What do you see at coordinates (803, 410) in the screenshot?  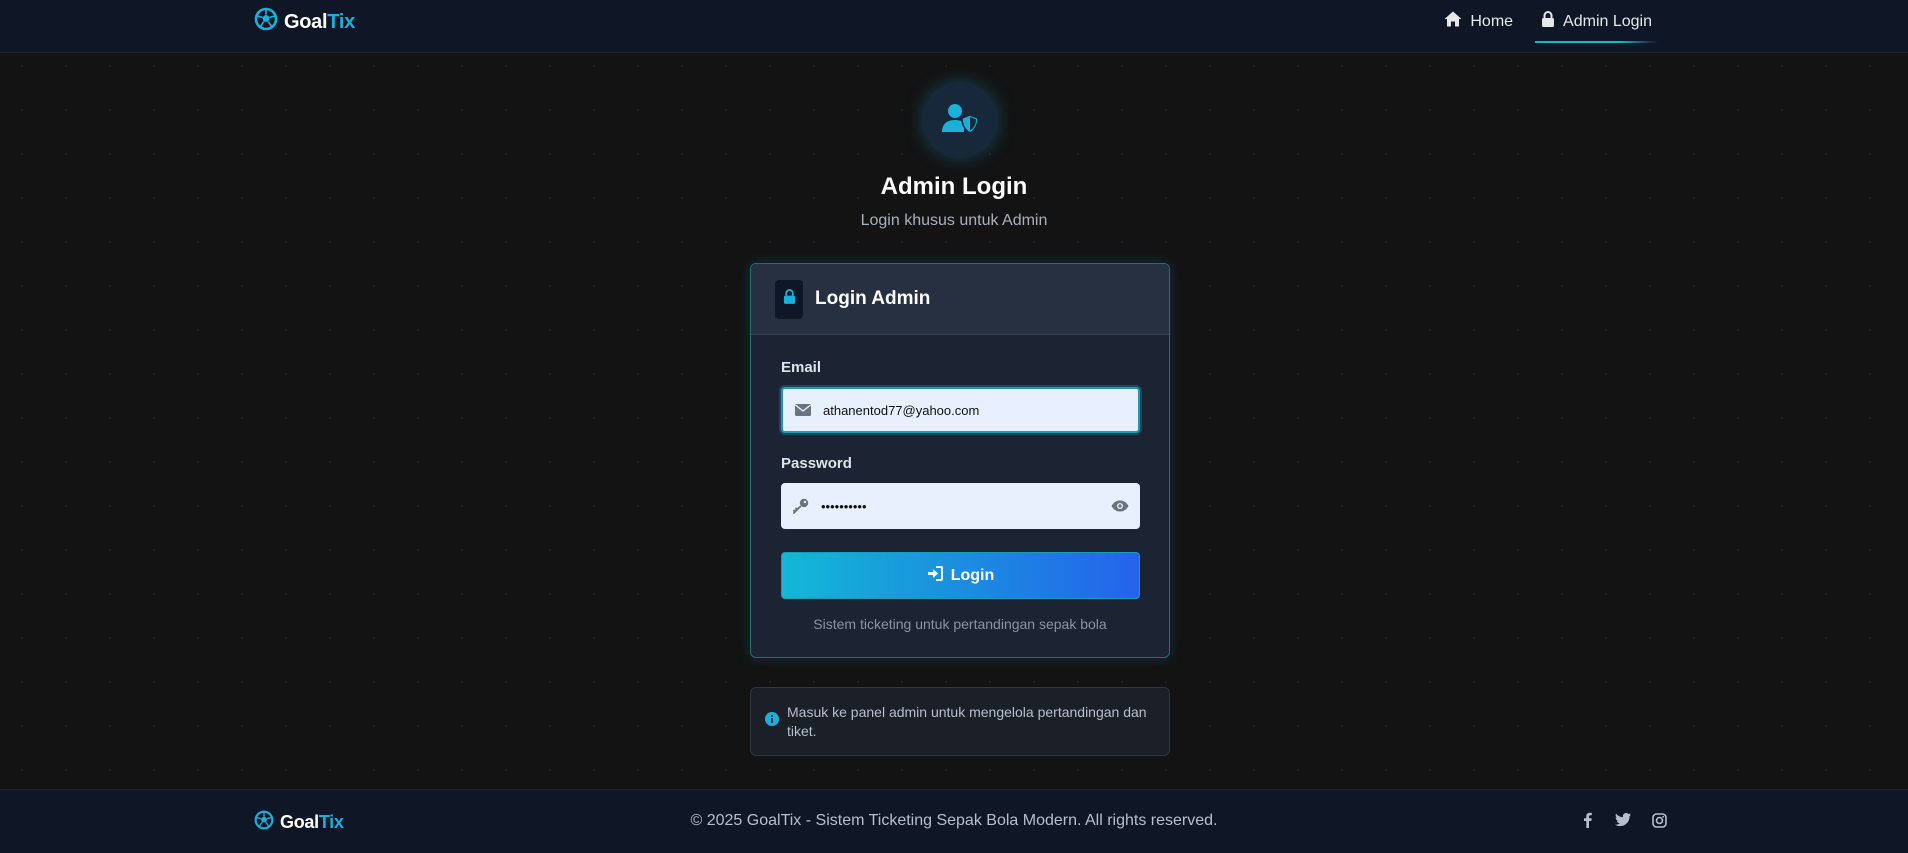 I see `envelope-icon` at bounding box center [803, 410].